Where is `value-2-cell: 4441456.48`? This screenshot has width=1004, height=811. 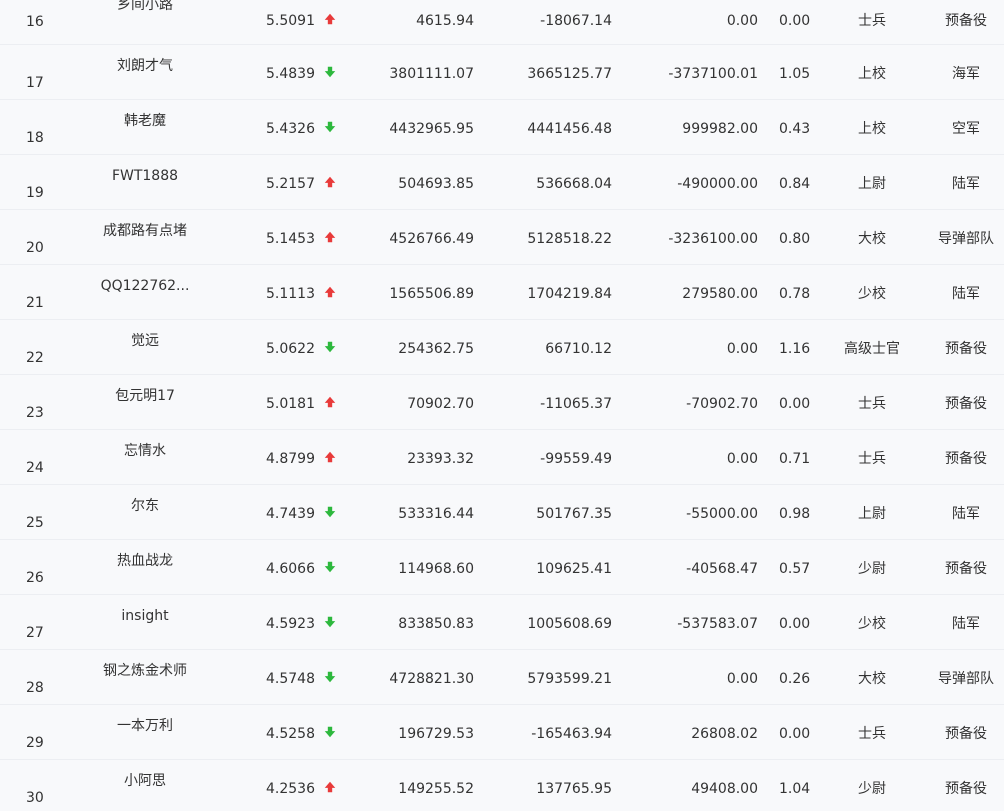
value-2-cell: 4441456.48 is located at coordinates (569, 129).